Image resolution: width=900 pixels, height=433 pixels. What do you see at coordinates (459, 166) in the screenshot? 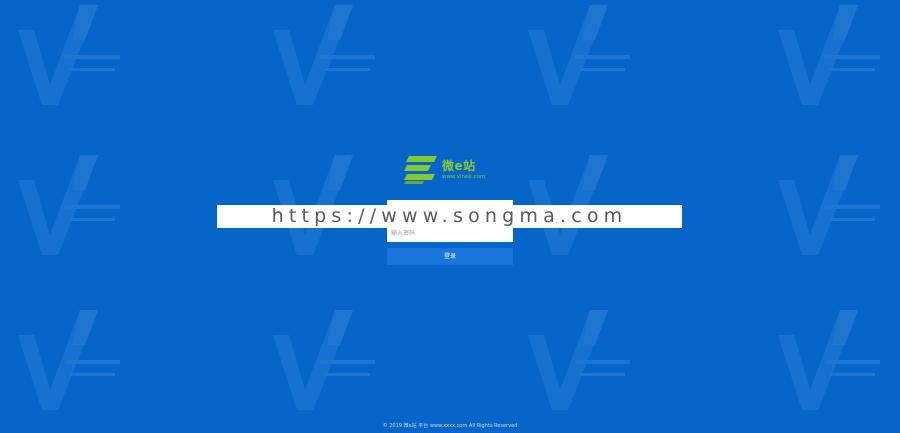
I see `brand-name: 微e站` at bounding box center [459, 166].